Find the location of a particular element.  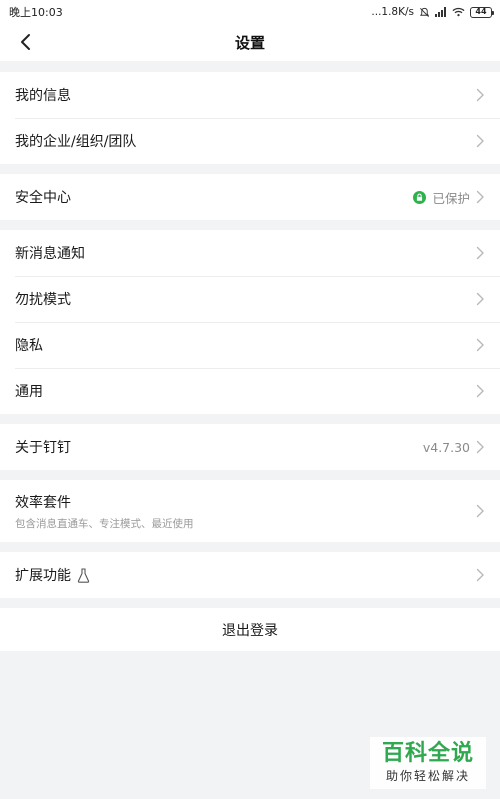

settings-group-security: 安全中心 已保护 is located at coordinates (250, 197).